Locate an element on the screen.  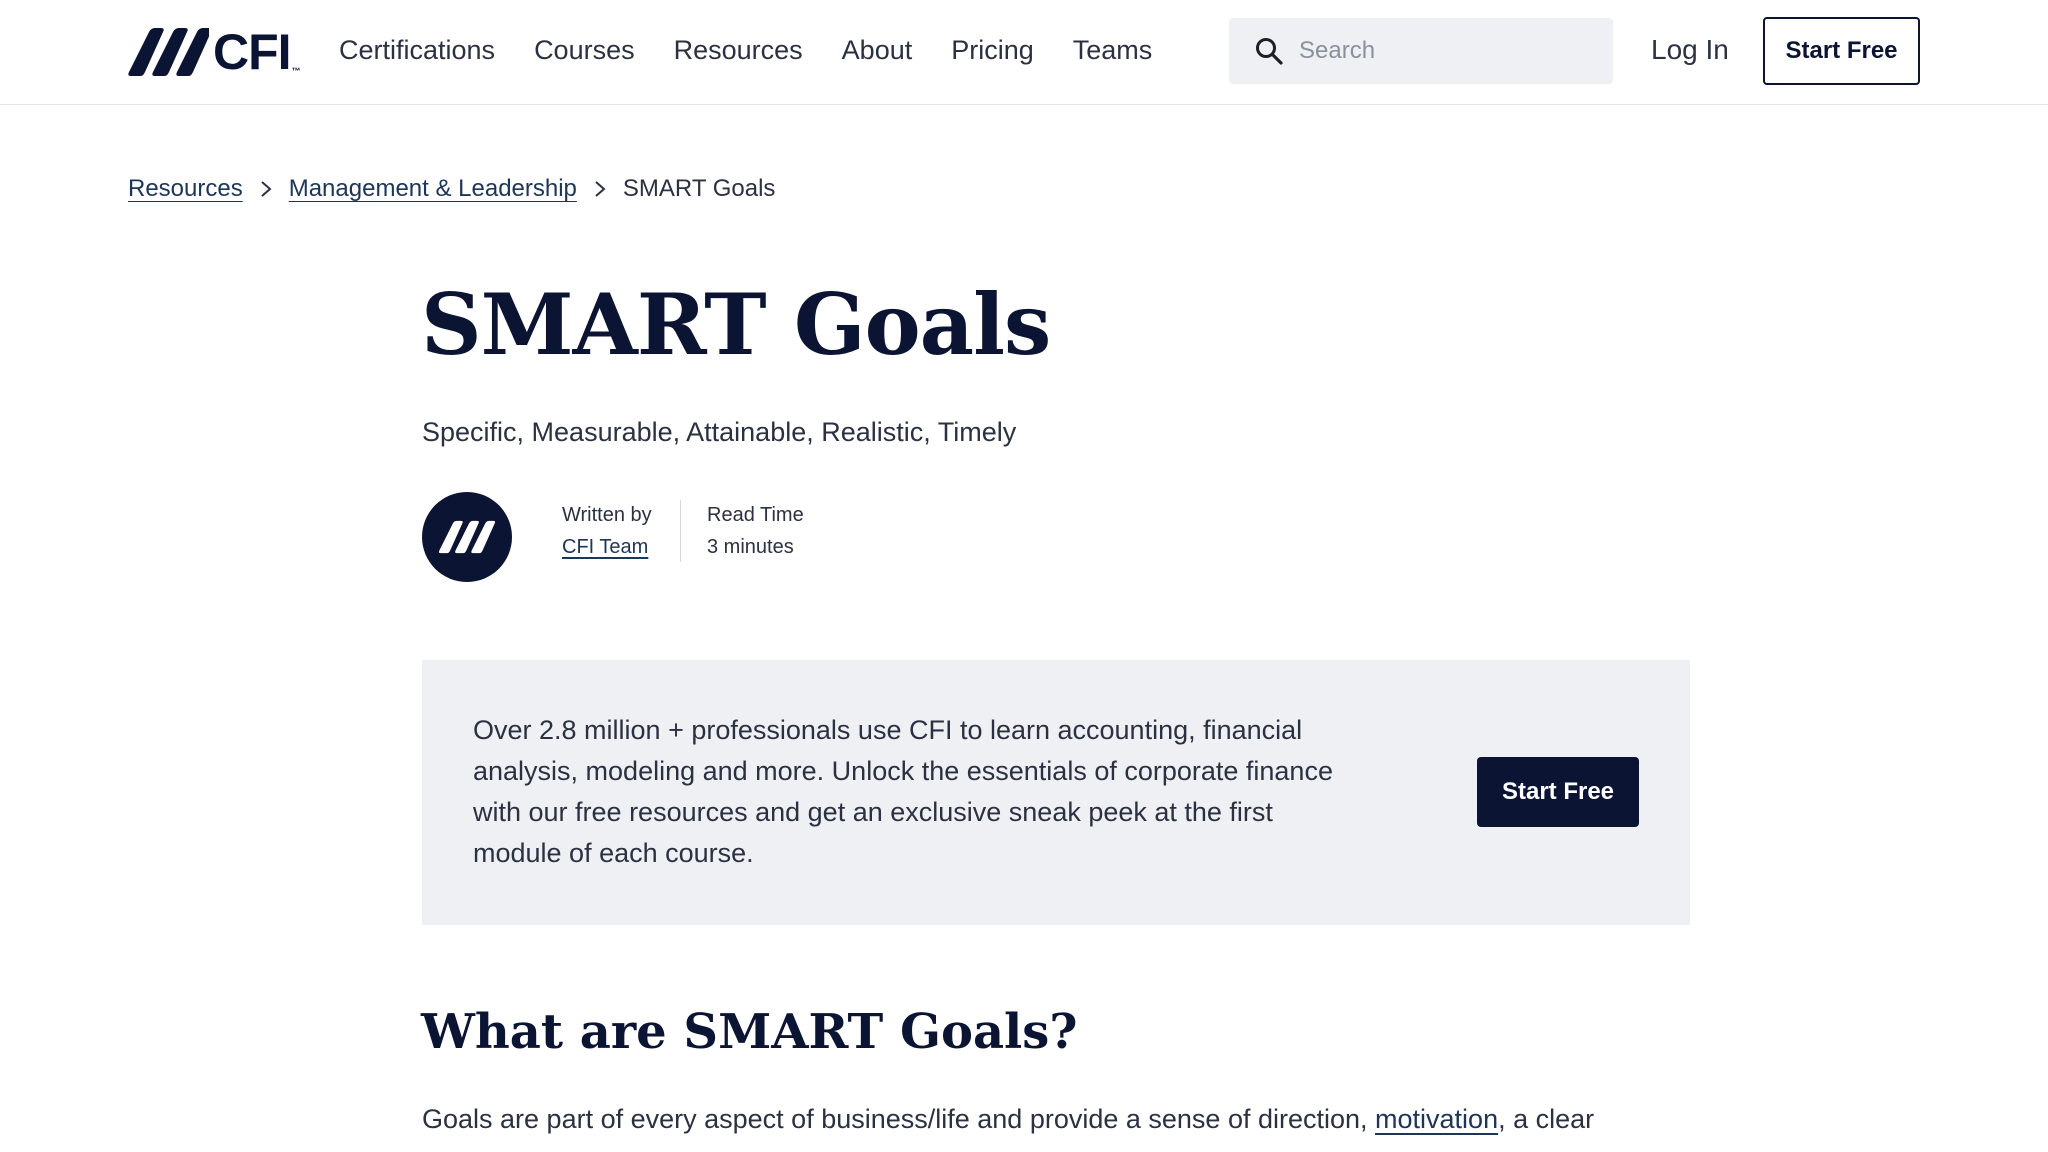
nav-courses: Courses is located at coordinates (584, 50).